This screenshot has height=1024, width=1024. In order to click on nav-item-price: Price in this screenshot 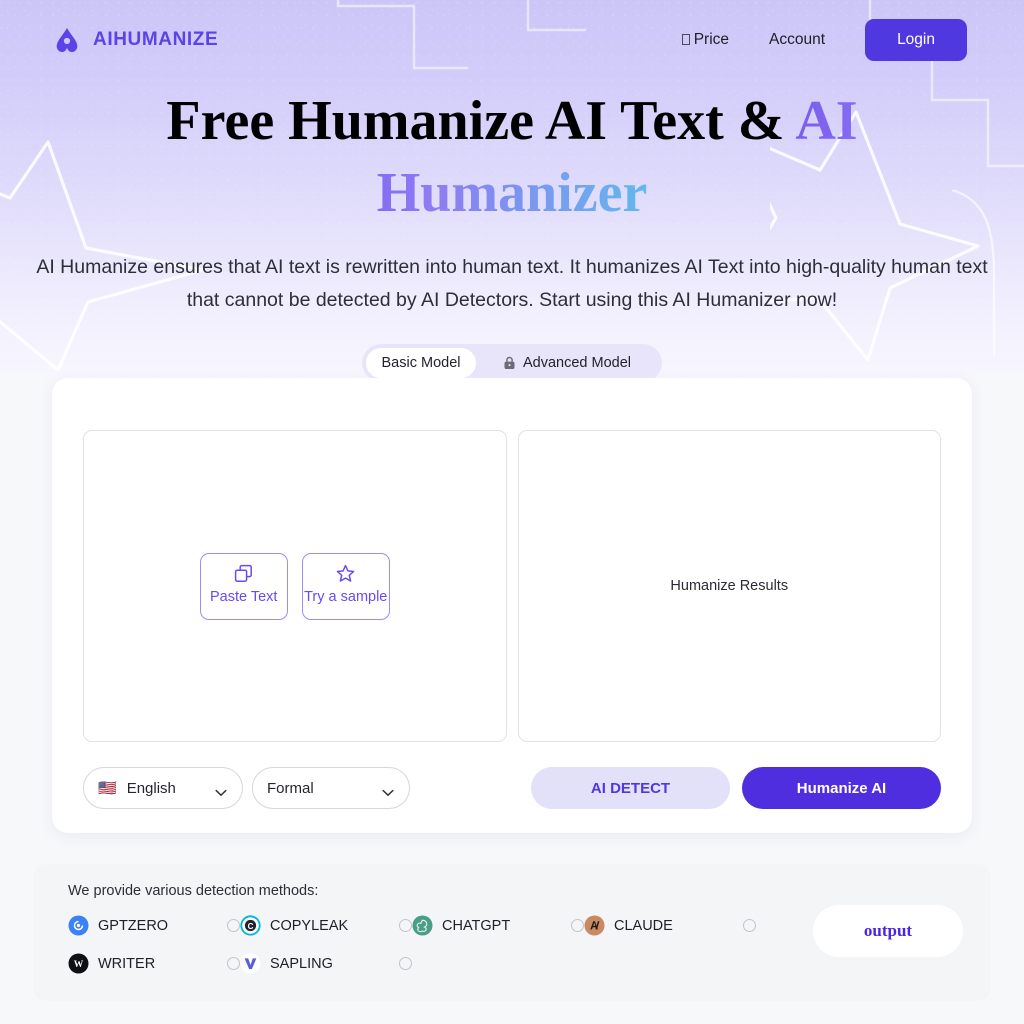, I will do `click(705, 40)`.